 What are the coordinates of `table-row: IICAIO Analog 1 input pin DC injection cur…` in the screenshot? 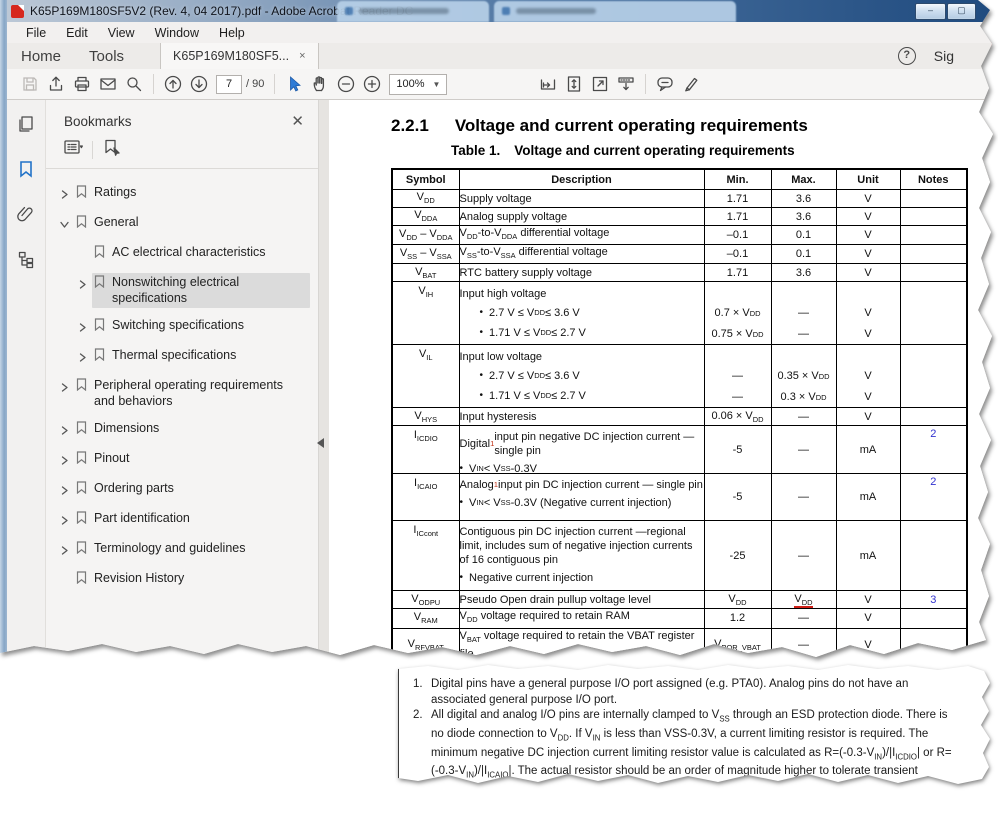 It's located at (679, 497).